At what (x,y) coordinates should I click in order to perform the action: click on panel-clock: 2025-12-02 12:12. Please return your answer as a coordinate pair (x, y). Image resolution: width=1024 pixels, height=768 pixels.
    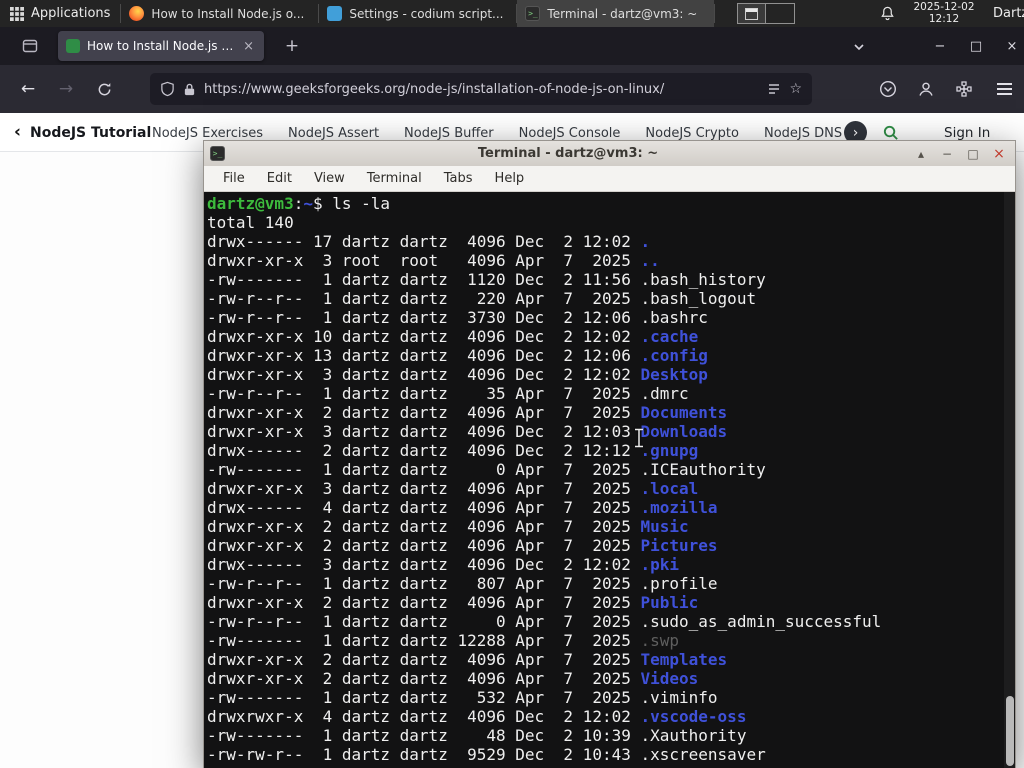
    Looking at the image, I should click on (944, 13).